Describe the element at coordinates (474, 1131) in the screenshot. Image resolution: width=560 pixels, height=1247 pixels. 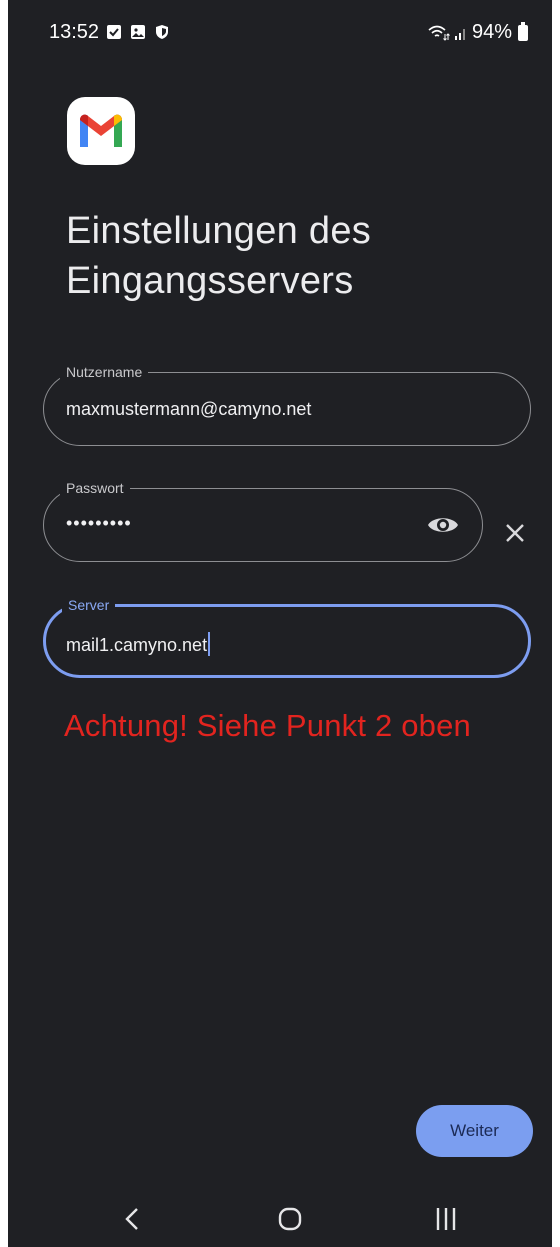
I see `next-button: Weiter` at that location.